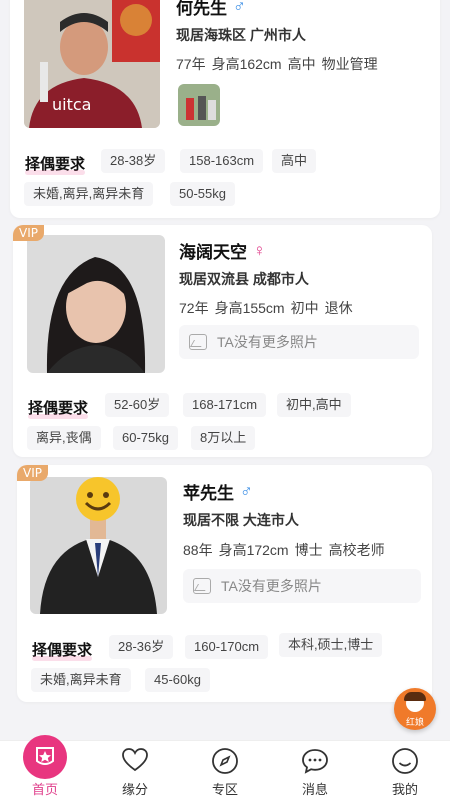 The image size is (450, 800). What do you see at coordinates (213, 252) in the screenshot?
I see `profile-name: 海阔天空` at bounding box center [213, 252].